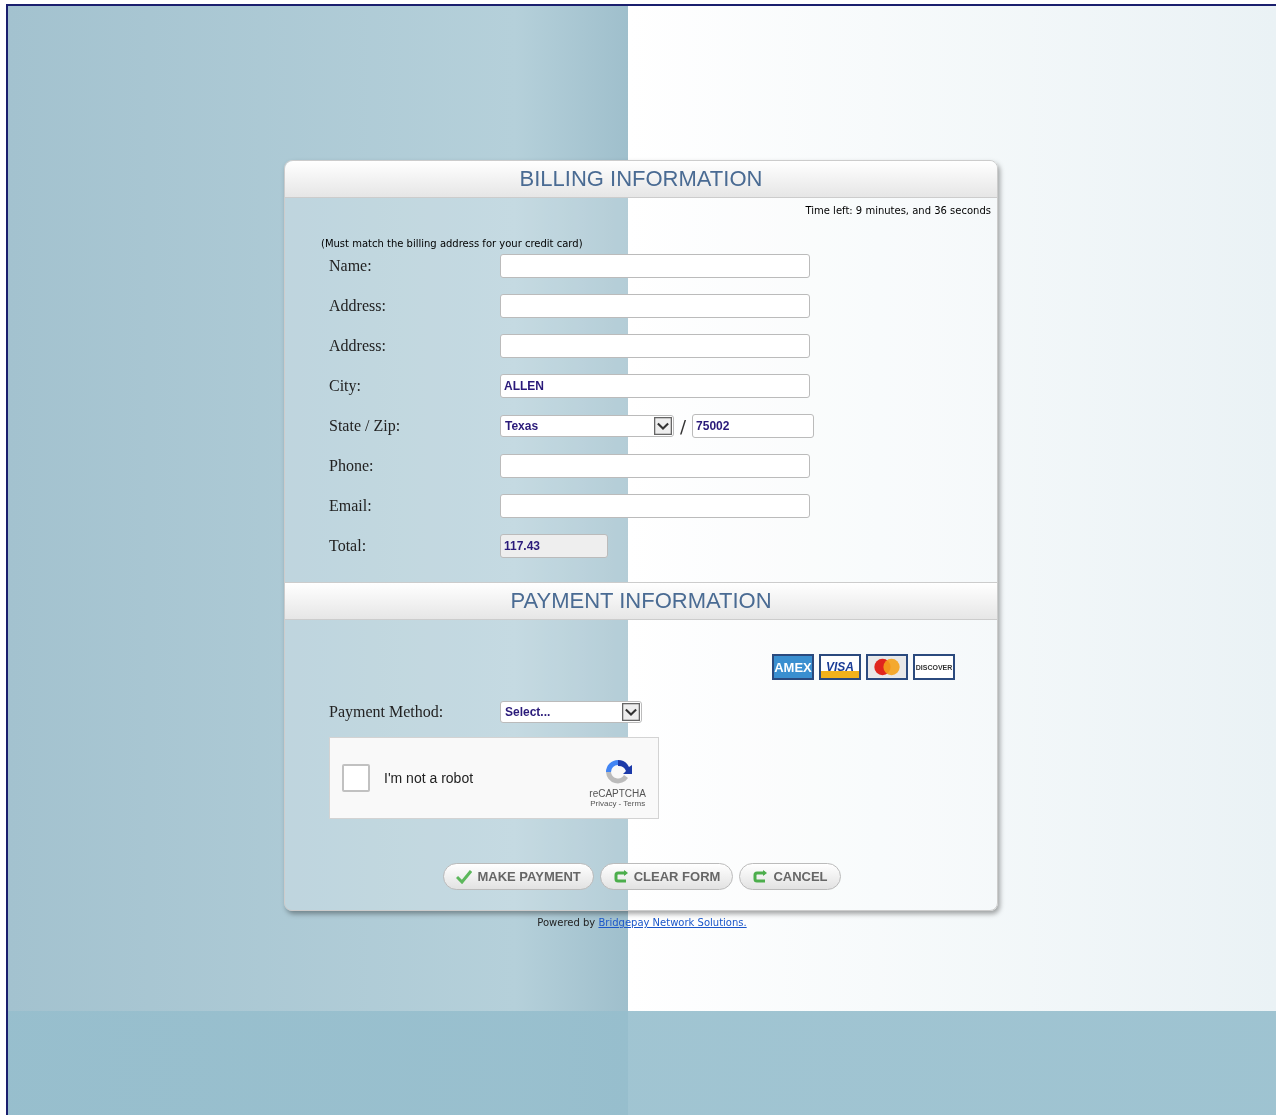 This screenshot has width=1278, height=1117. I want to click on field-label: Payment Method:, so click(387, 712).